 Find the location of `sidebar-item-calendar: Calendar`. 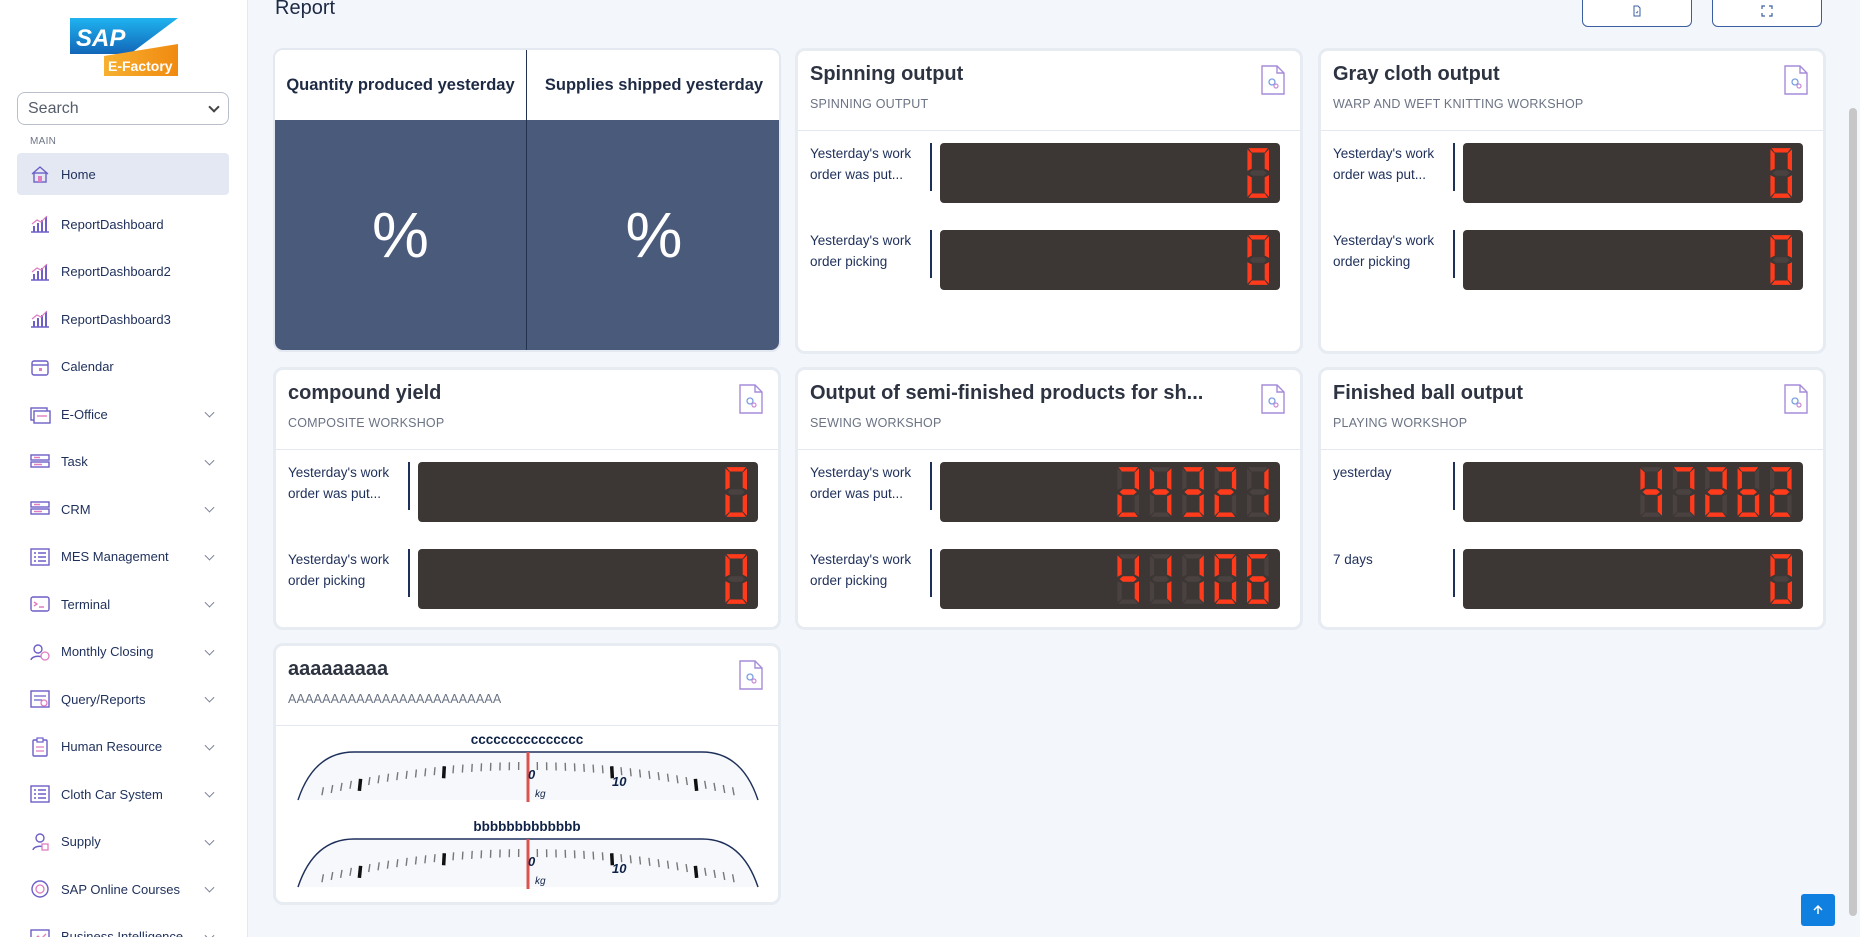

sidebar-item-calendar: Calendar is located at coordinates (123, 367).